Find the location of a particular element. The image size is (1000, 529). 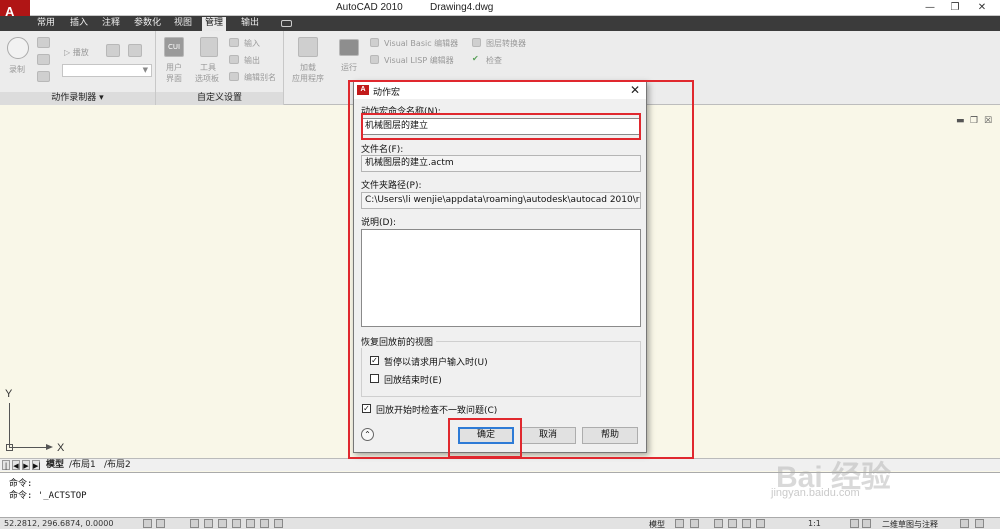

edit-aliases-button: 编辑别名 is located at coordinates (260, 77).